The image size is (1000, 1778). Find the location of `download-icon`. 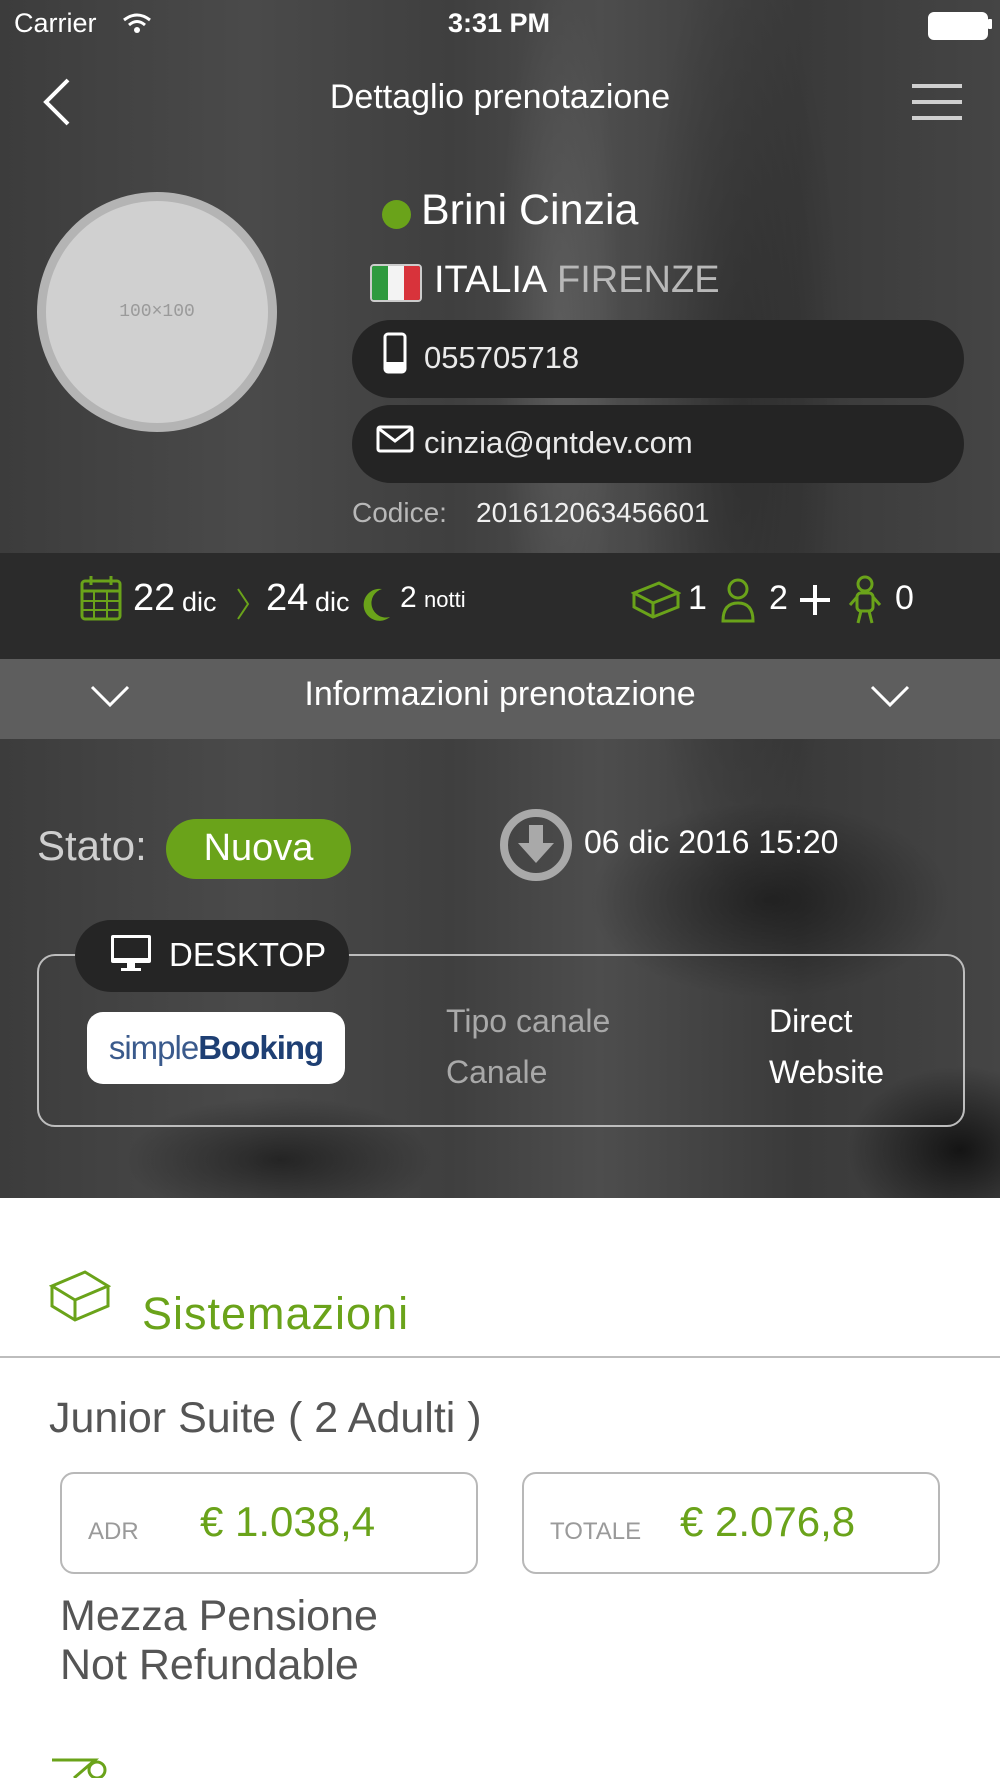

download-icon is located at coordinates (536, 845).